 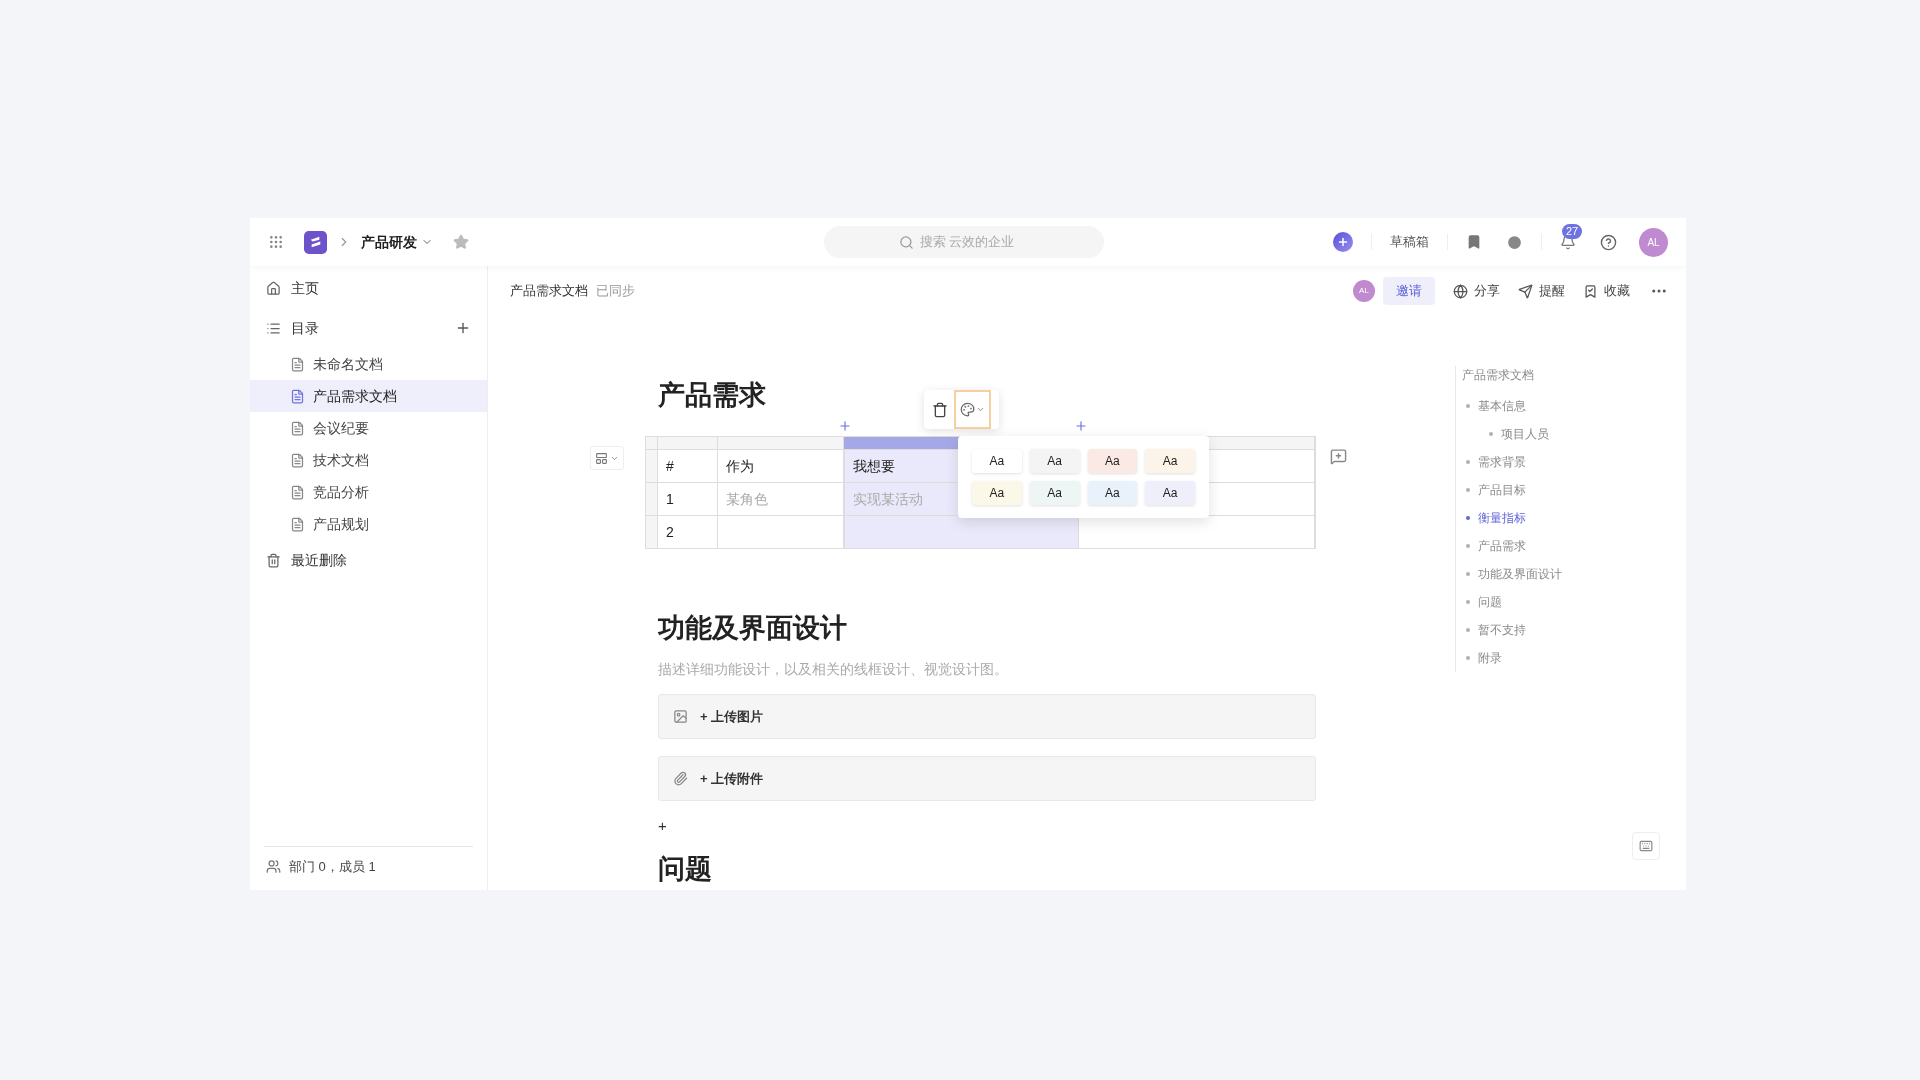 I want to click on section-heading: 问题, so click(x=685, y=869).